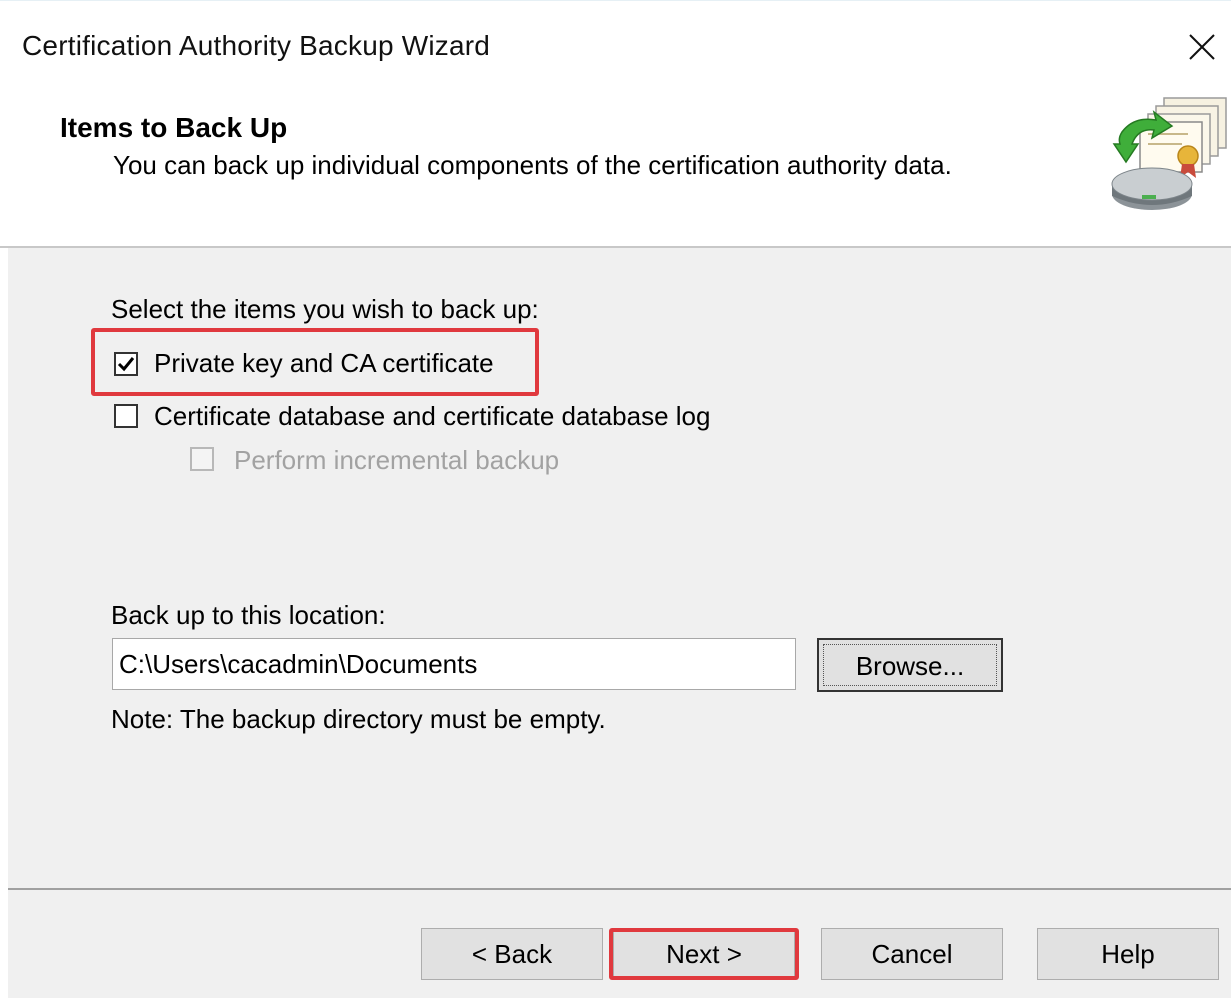 This screenshot has width=1231, height=998. Describe the element at coordinates (912, 954) in the screenshot. I see `cancel-button: Cancel` at that location.